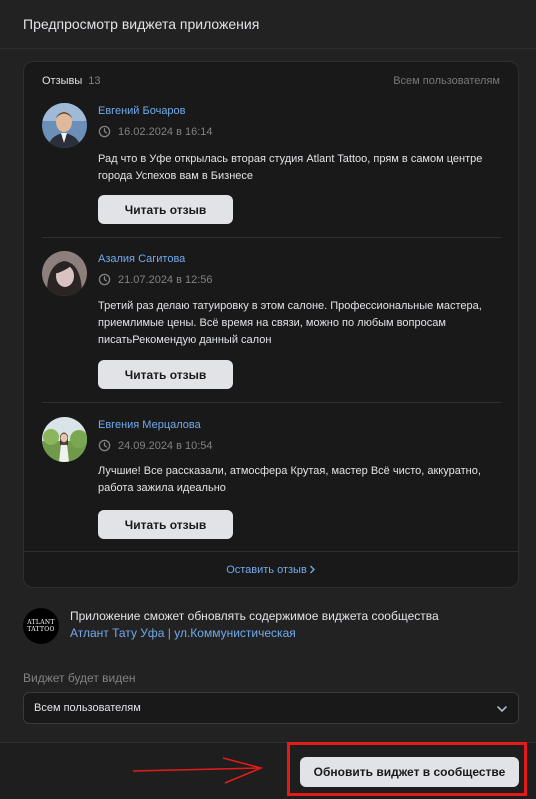 The width and height of the screenshot is (536, 799). Describe the element at coordinates (41, 622) in the screenshot. I see `logo-text-line1: ATLANT` at that location.